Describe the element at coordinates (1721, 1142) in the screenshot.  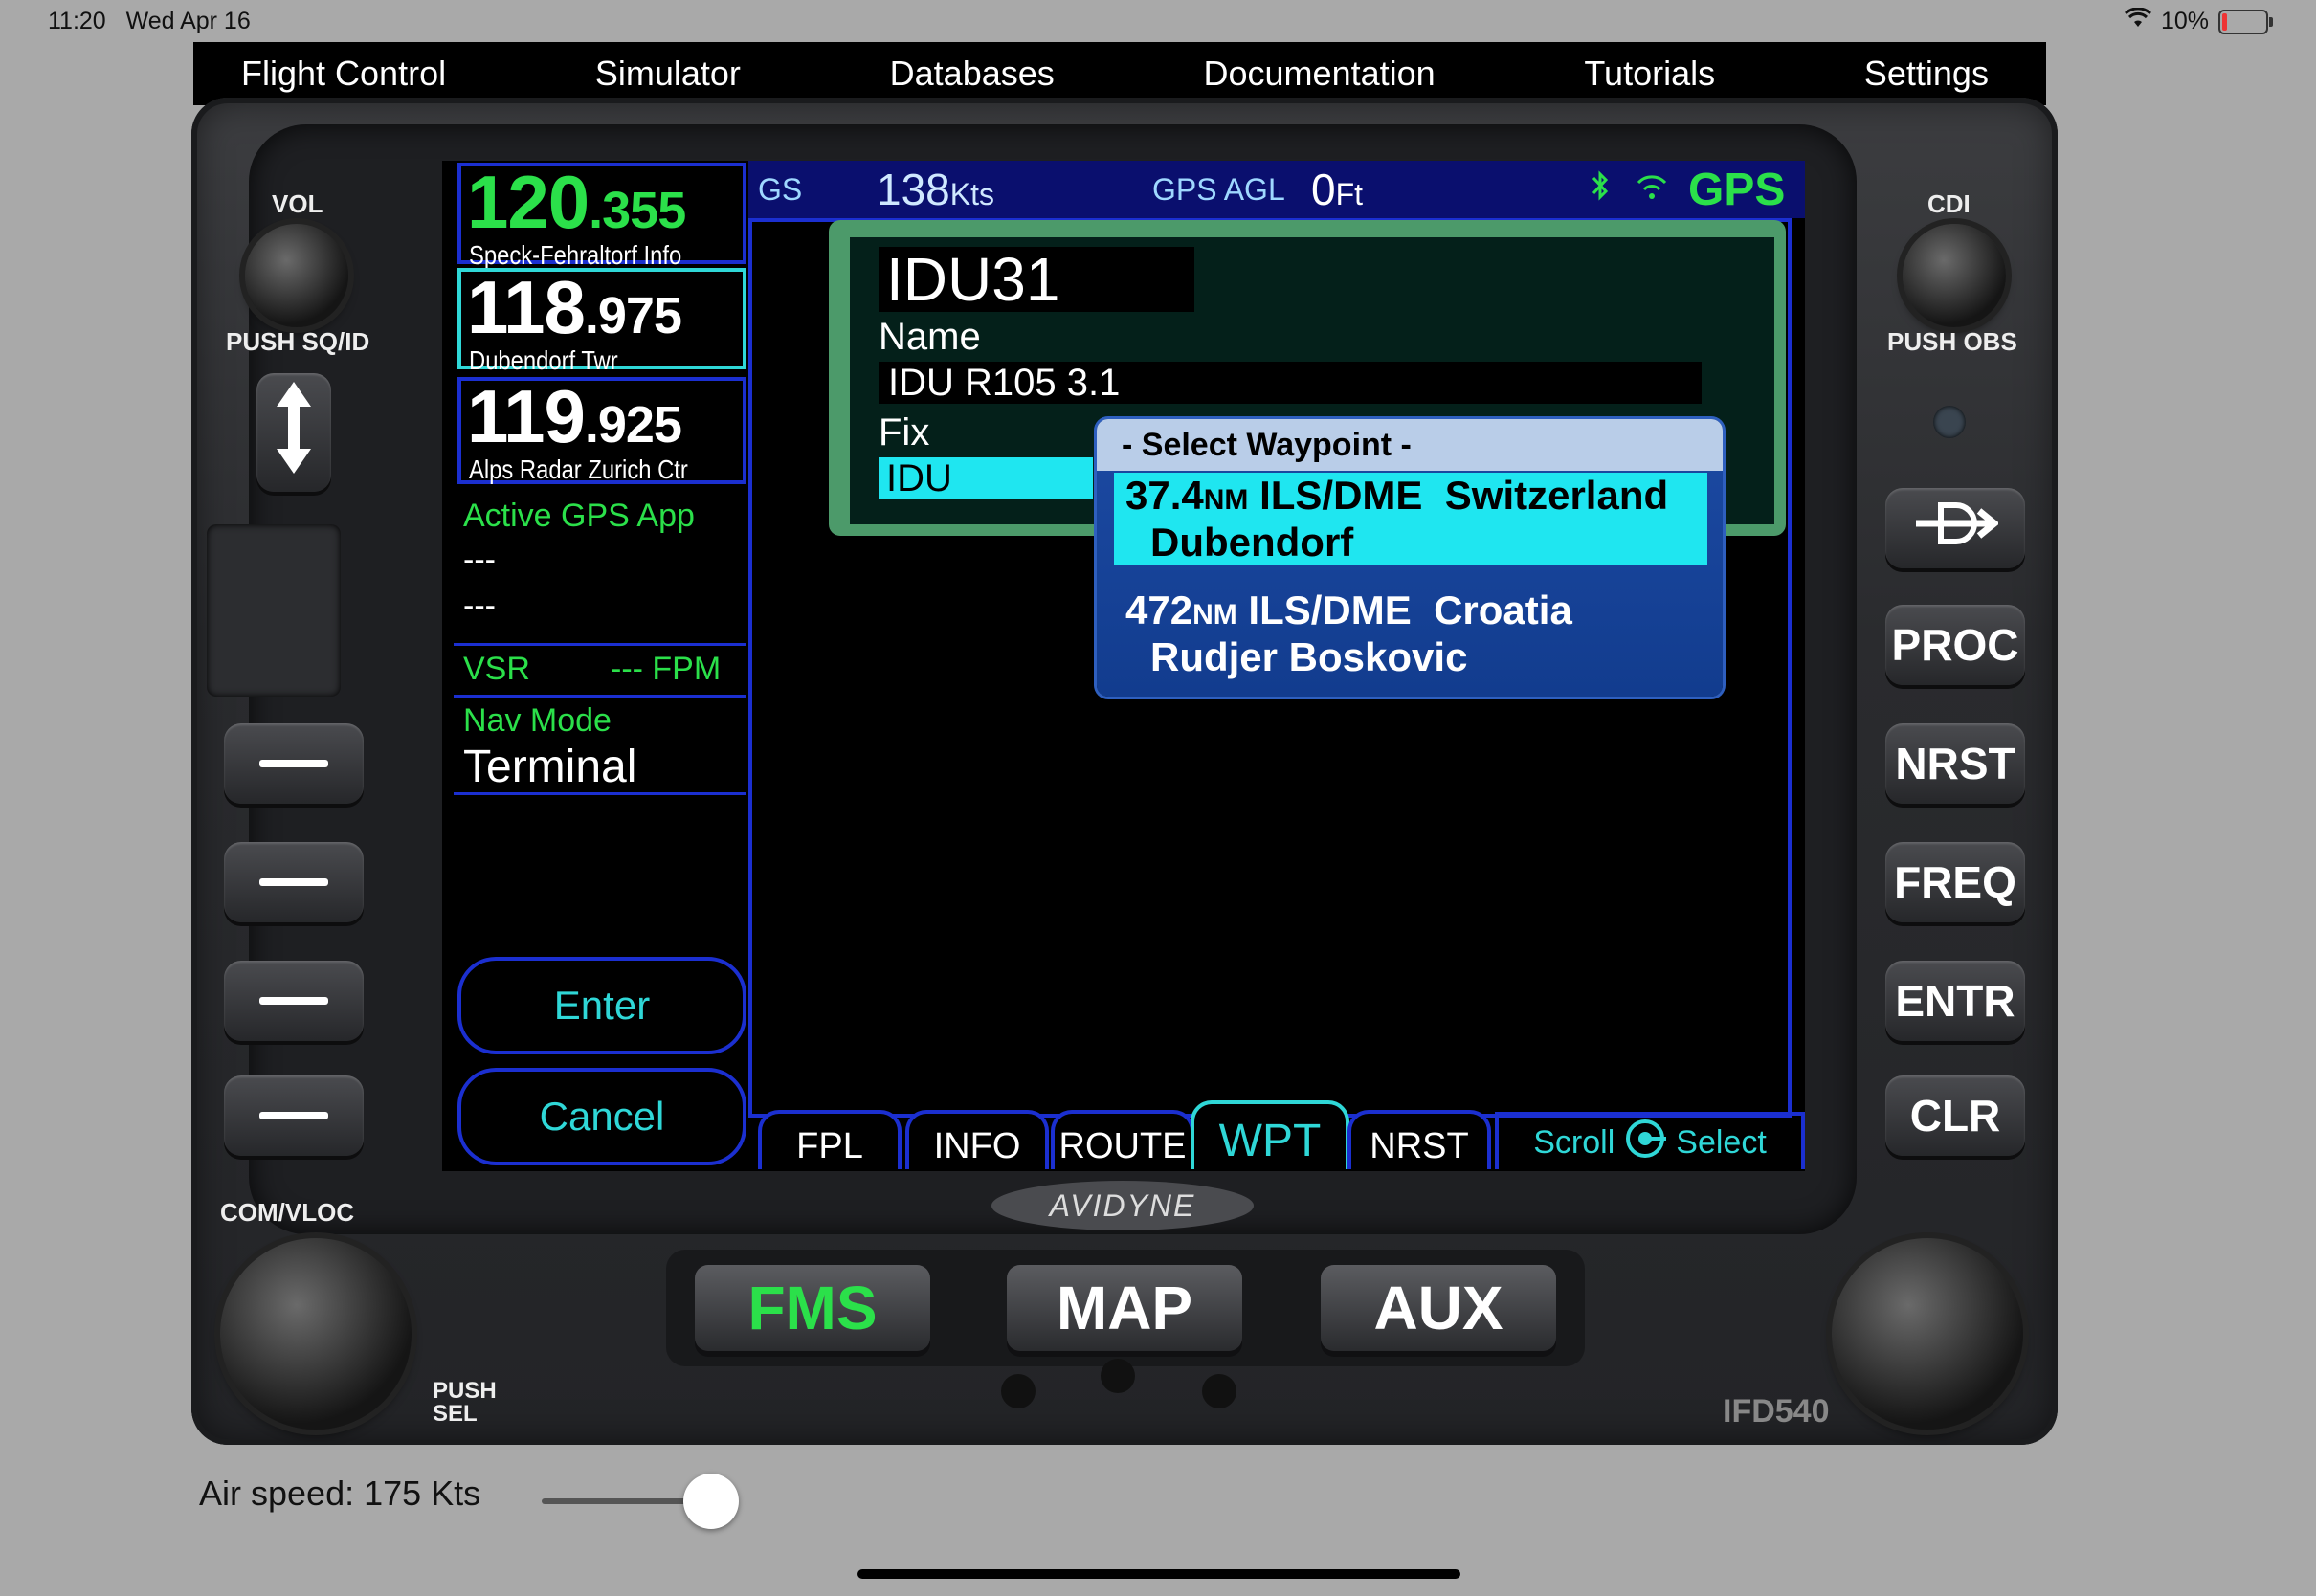
I see `select-label: Select` at that location.